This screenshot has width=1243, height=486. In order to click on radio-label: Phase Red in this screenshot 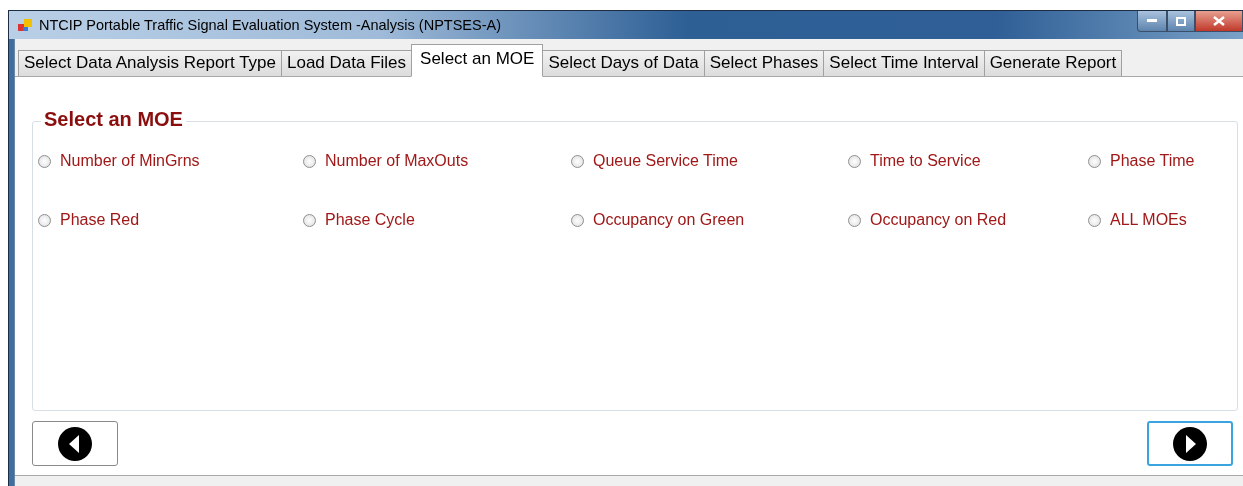, I will do `click(100, 220)`.